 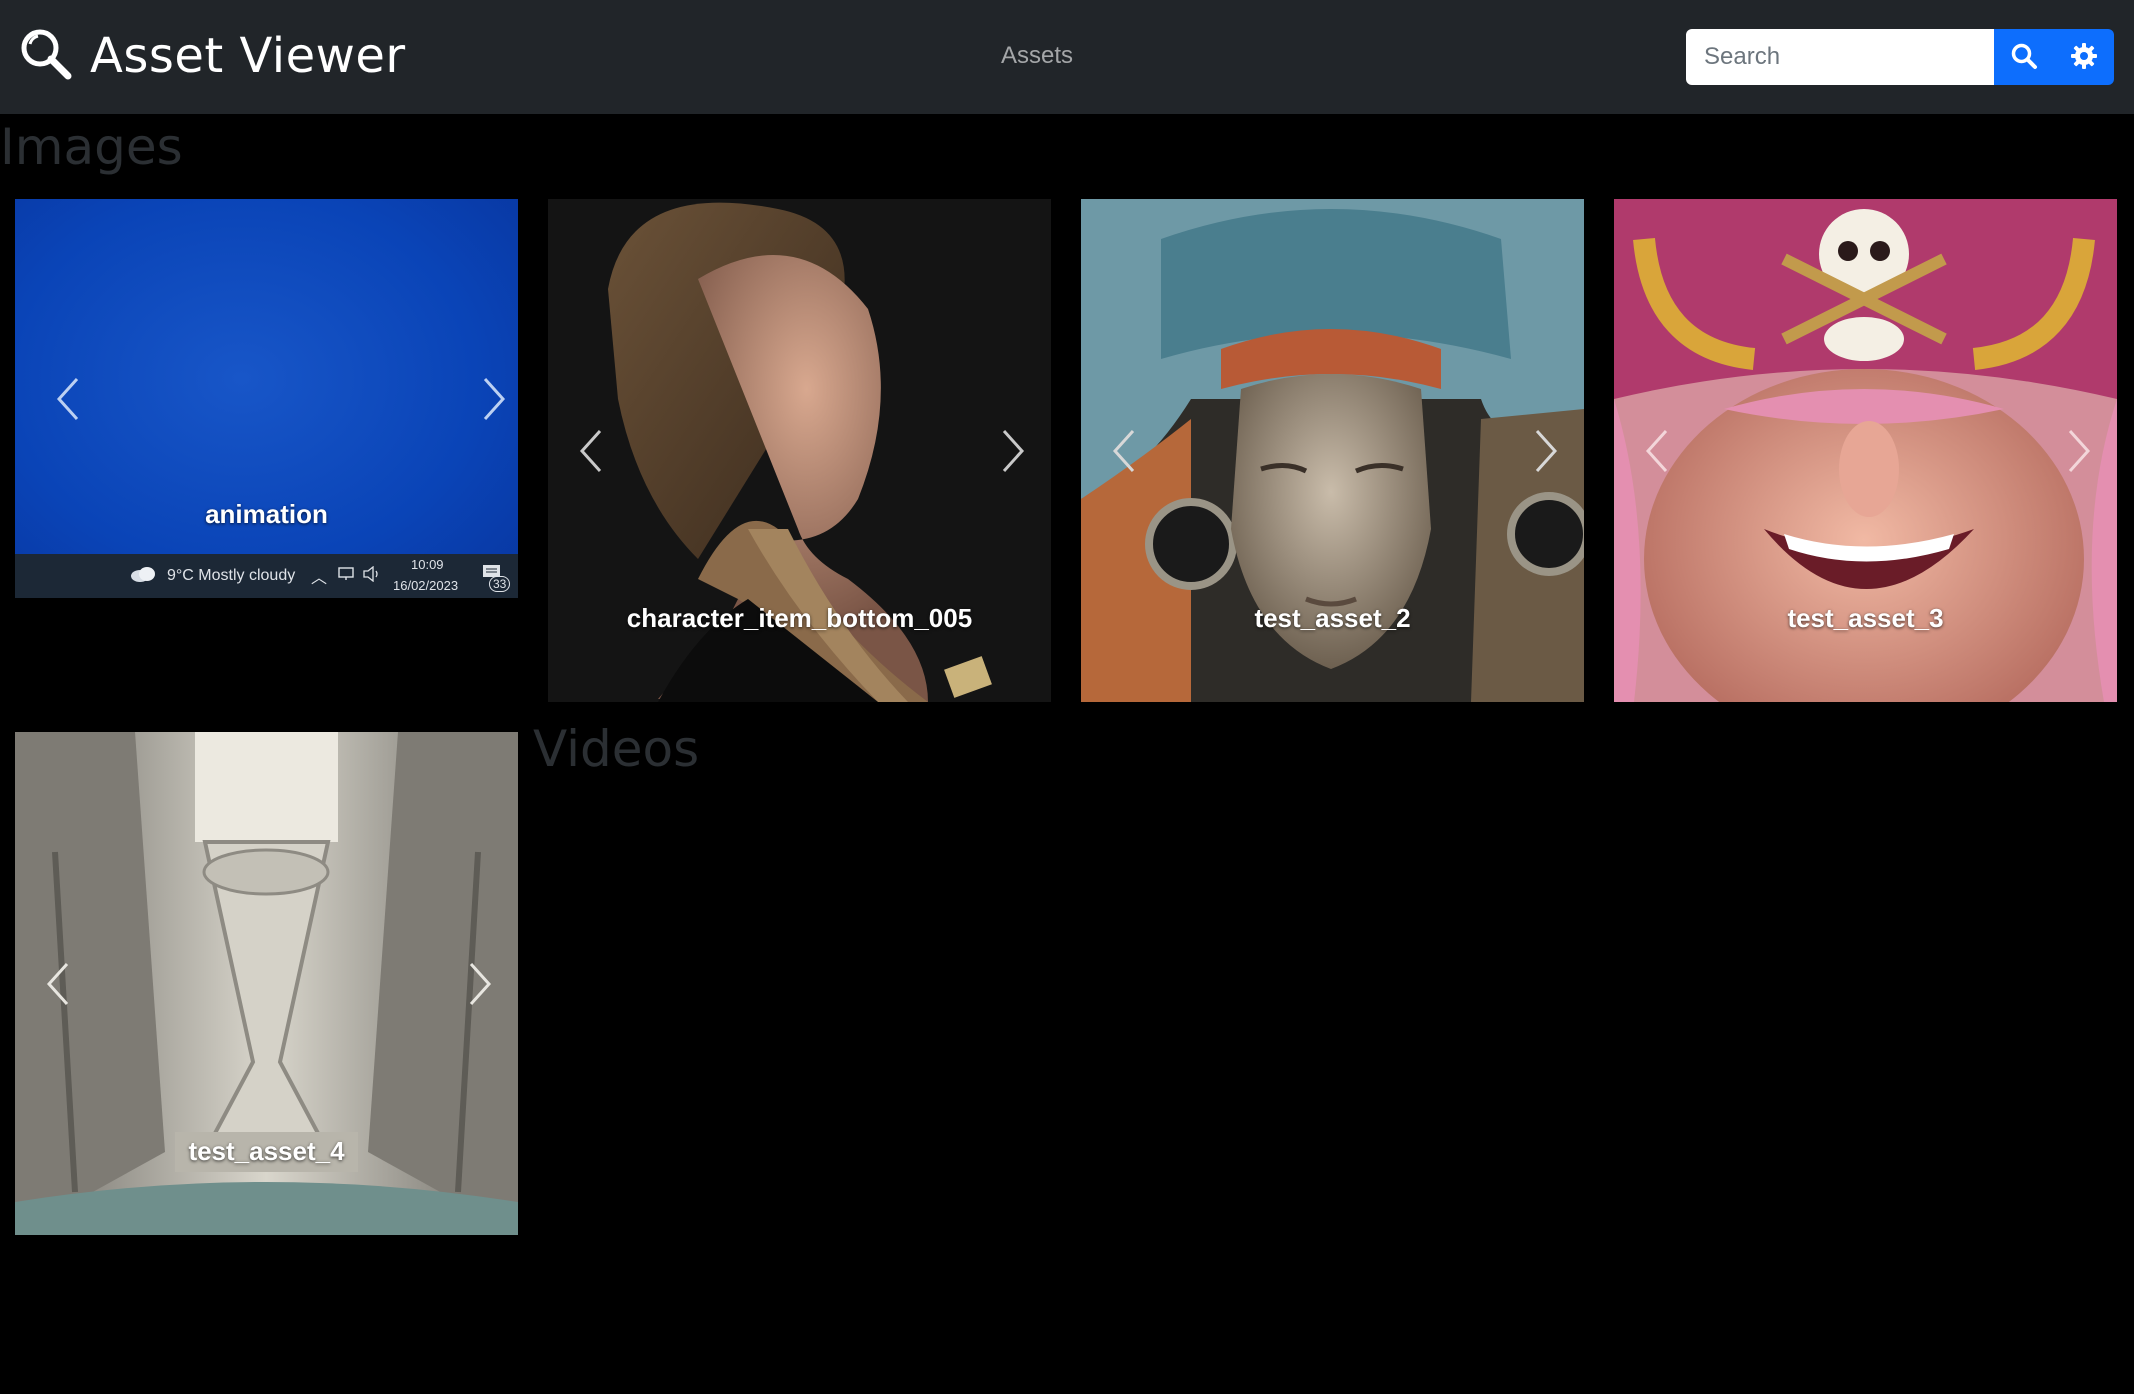 I want to click on clock-date: 16/02/2023, so click(x=426, y=585).